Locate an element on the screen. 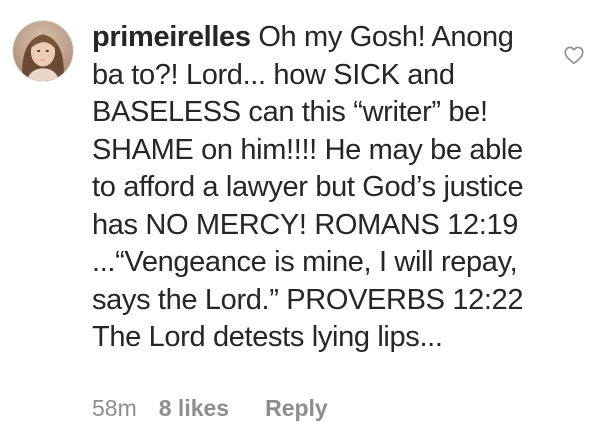  likes-count: 8 likes is located at coordinates (194, 408).